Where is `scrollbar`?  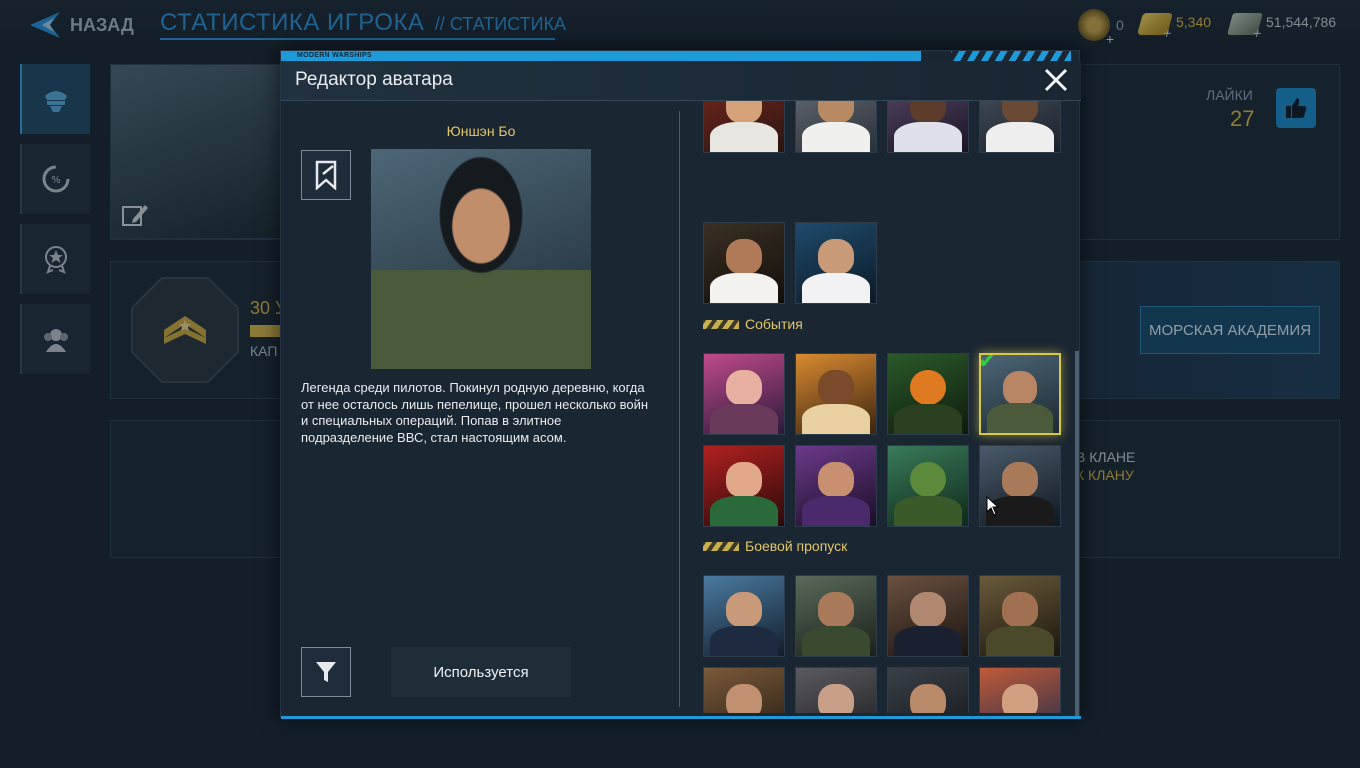 scrollbar is located at coordinates (1077, 534).